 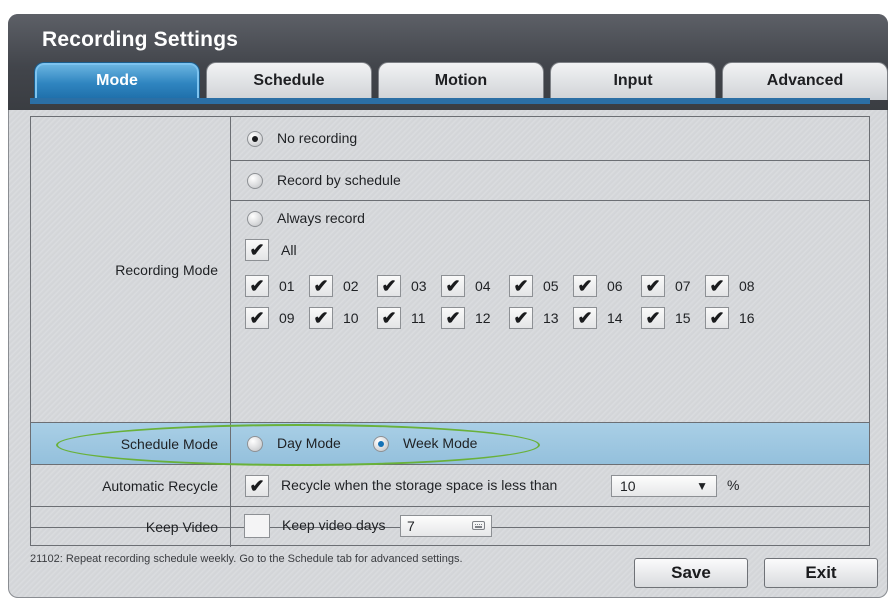 I want to click on keep-video-content: Keep video days 7, so click(x=550, y=526).